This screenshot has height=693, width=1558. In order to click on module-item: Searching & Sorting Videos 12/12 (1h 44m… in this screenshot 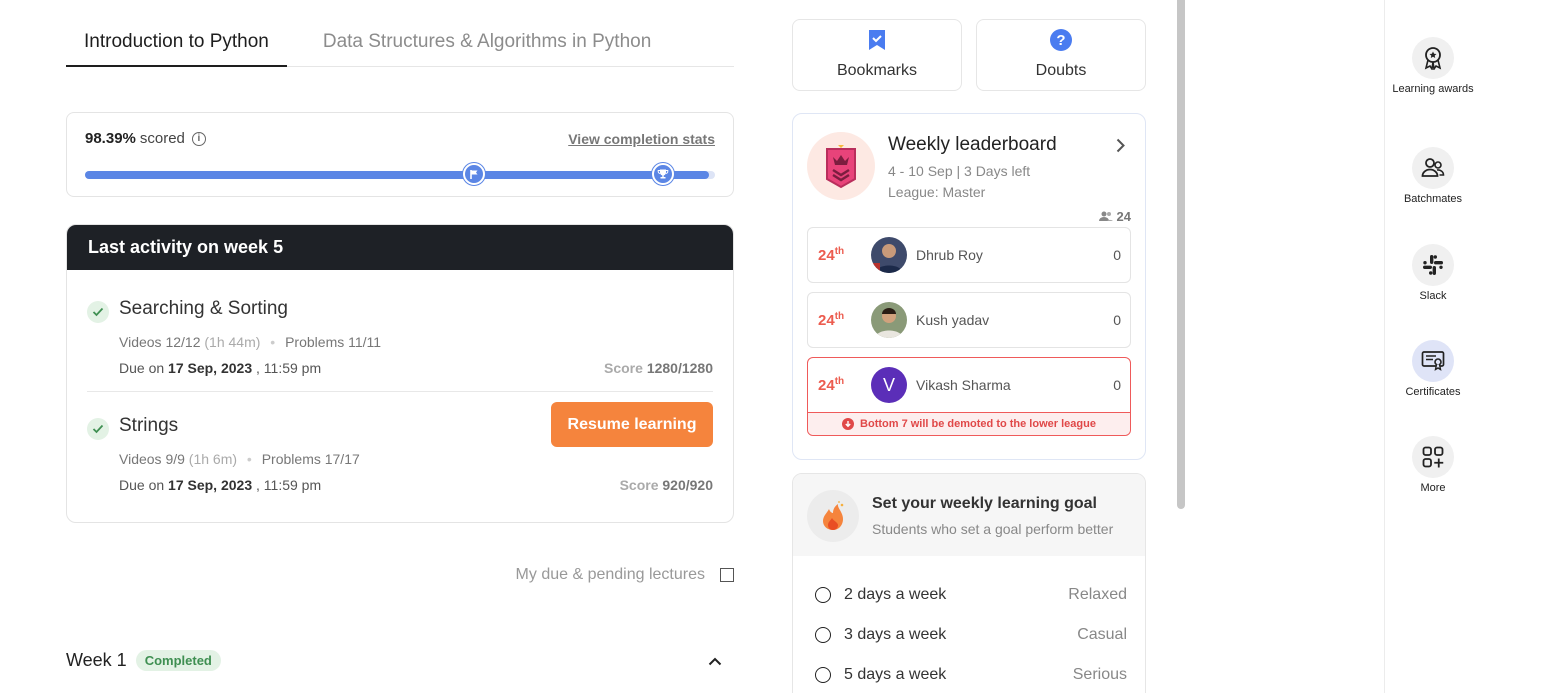, I will do `click(400, 345)`.